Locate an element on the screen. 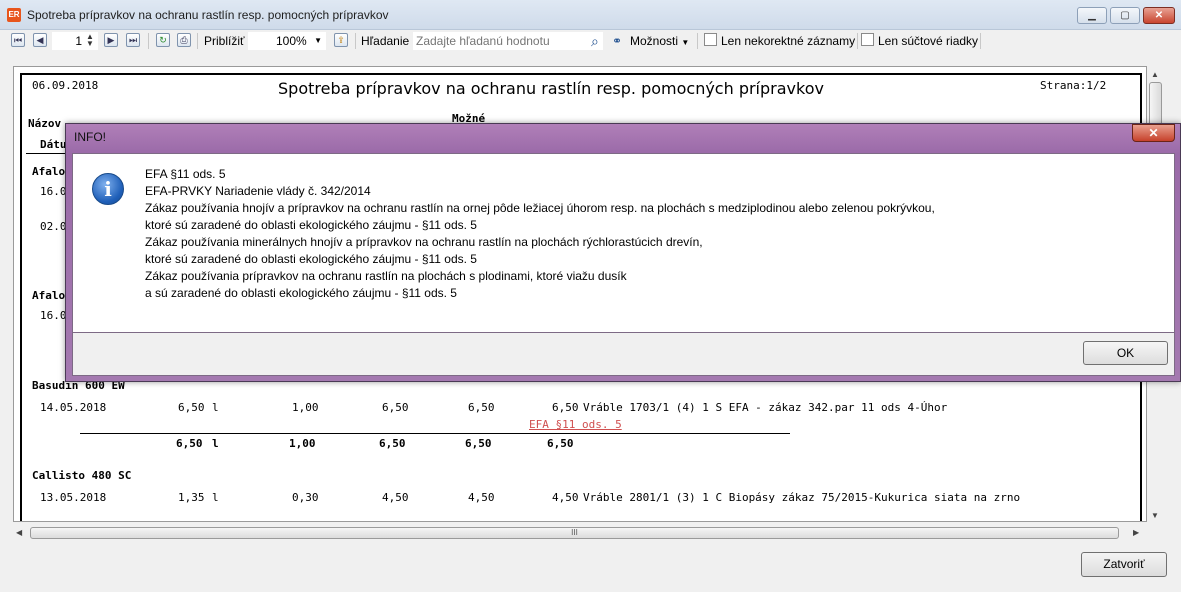 The width and height of the screenshot is (1181, 592). only-sum-rows-checkbox is located at coordinates (867, 39).